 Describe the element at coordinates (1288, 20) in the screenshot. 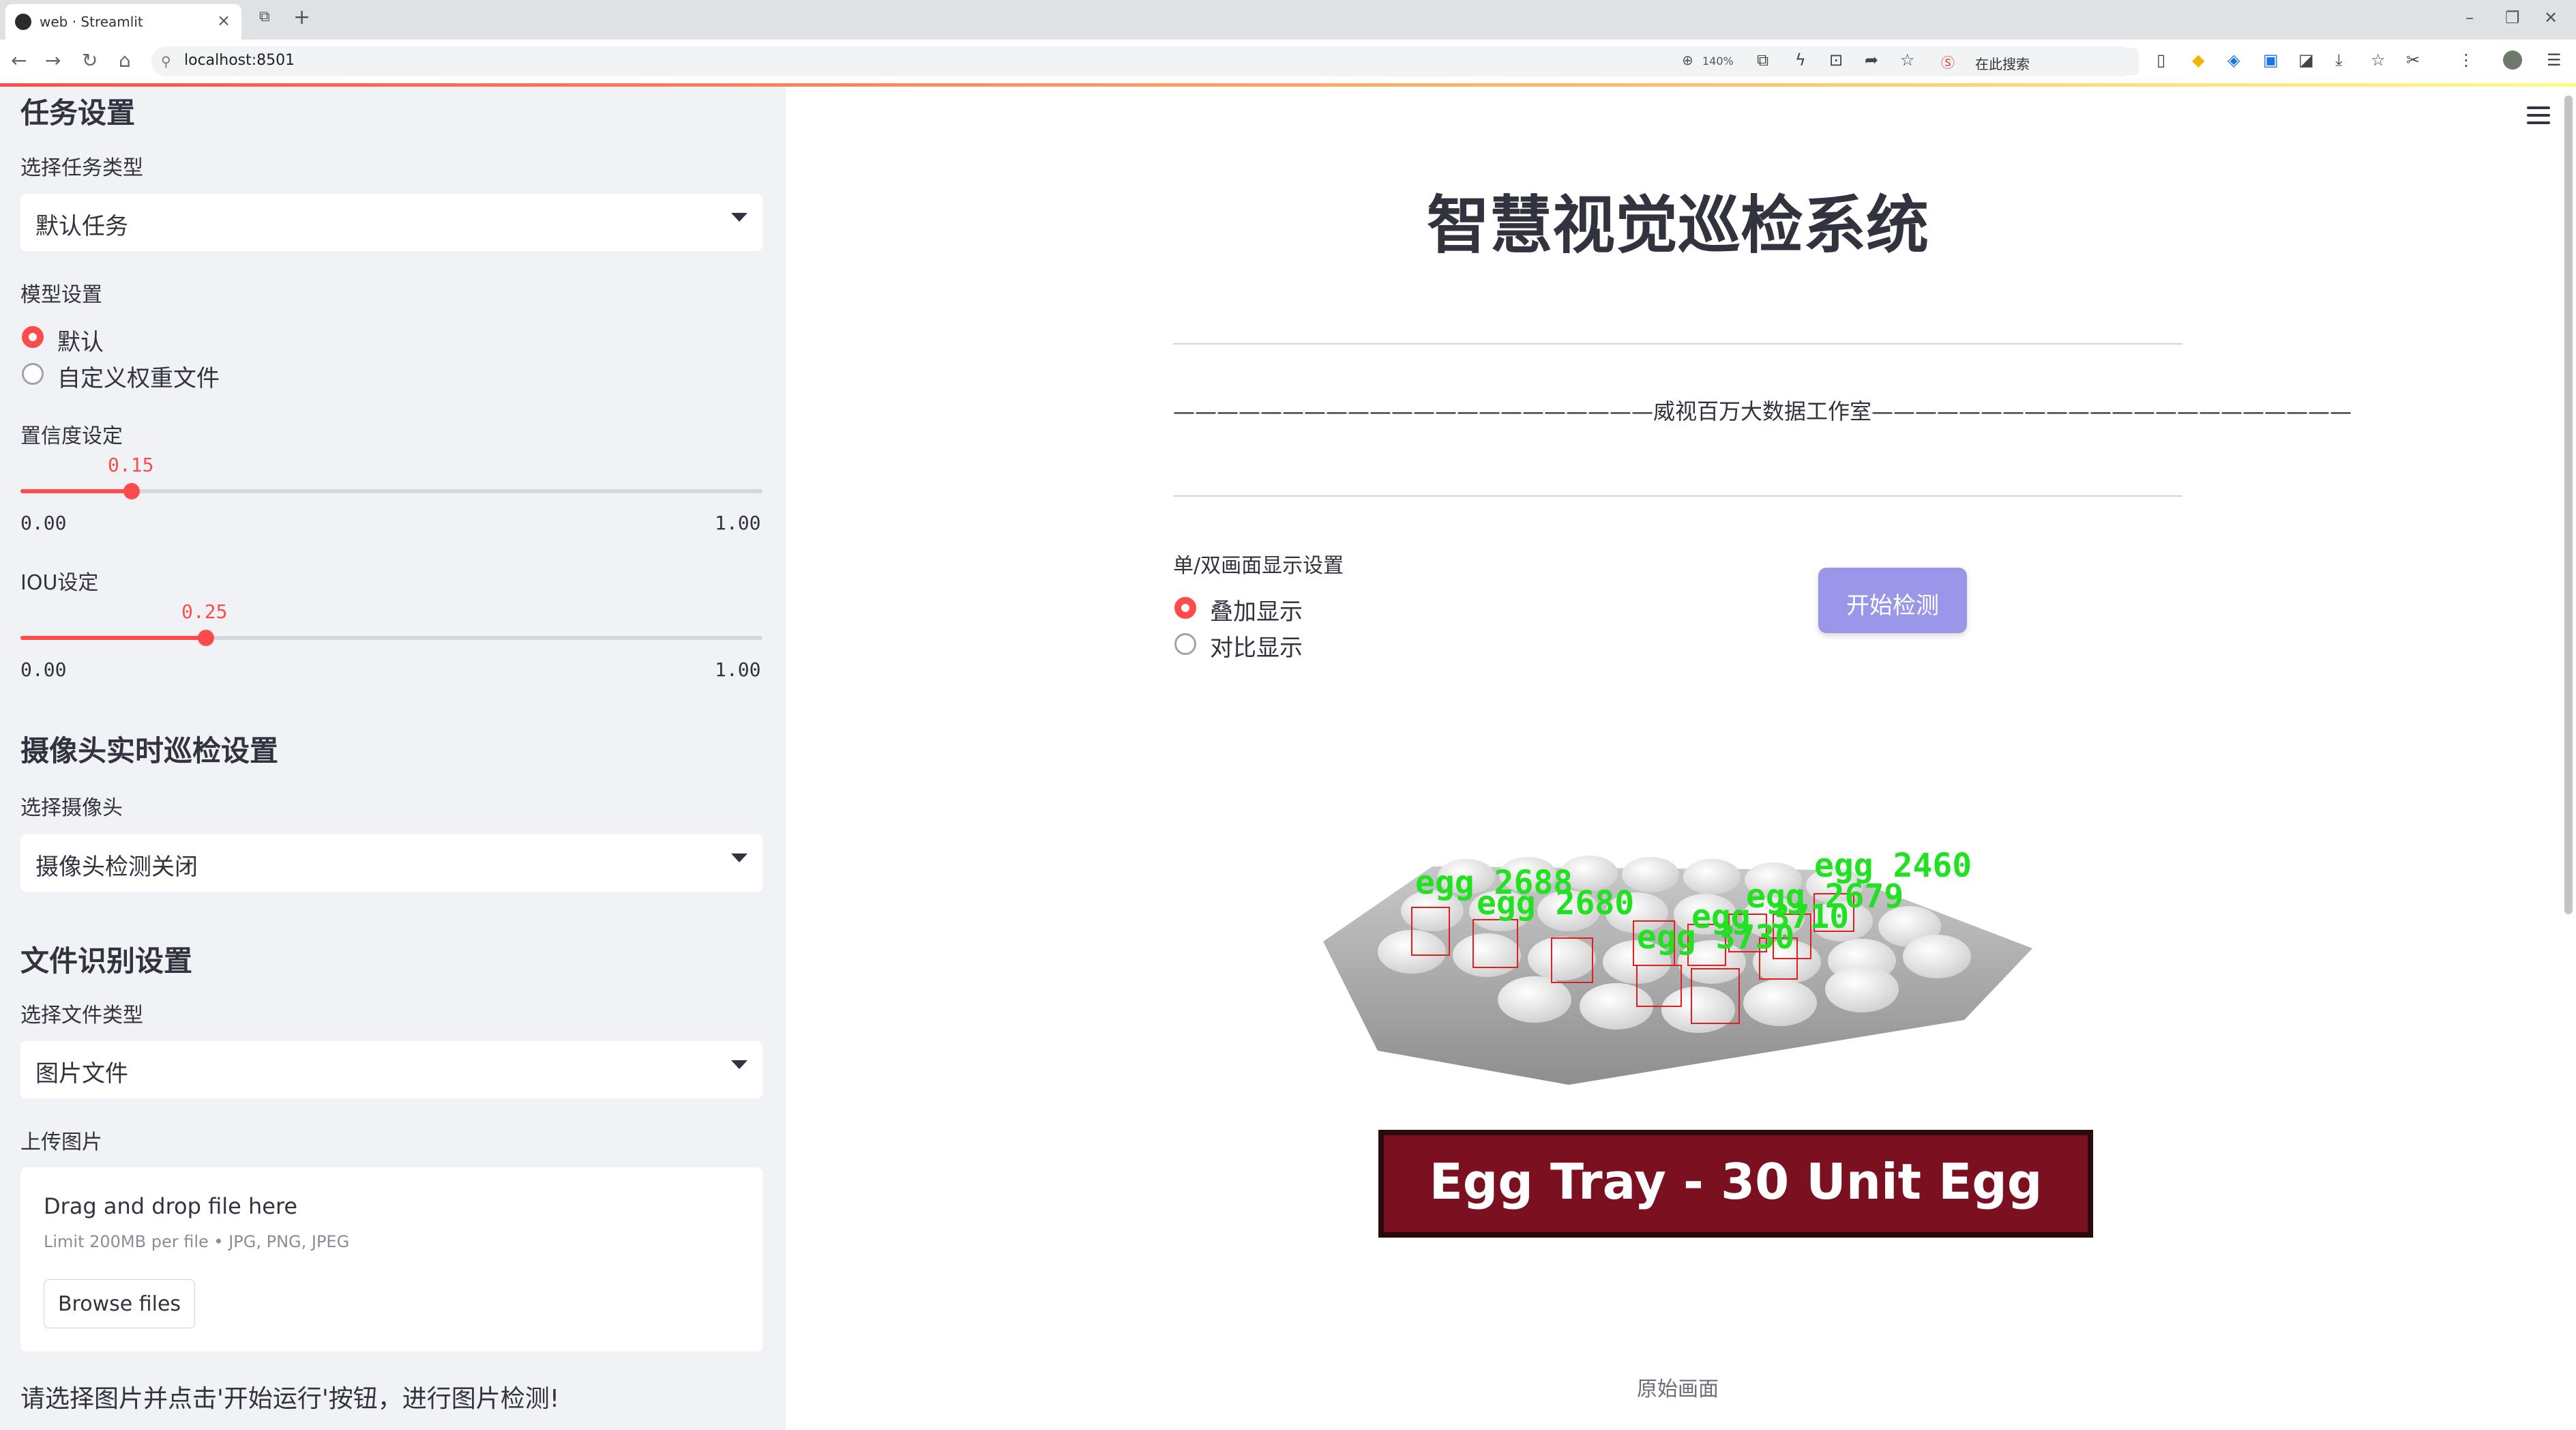

I see `browser-tab-bar: web · Streamlit × ⧉ + – ❐ ✕` at that location.